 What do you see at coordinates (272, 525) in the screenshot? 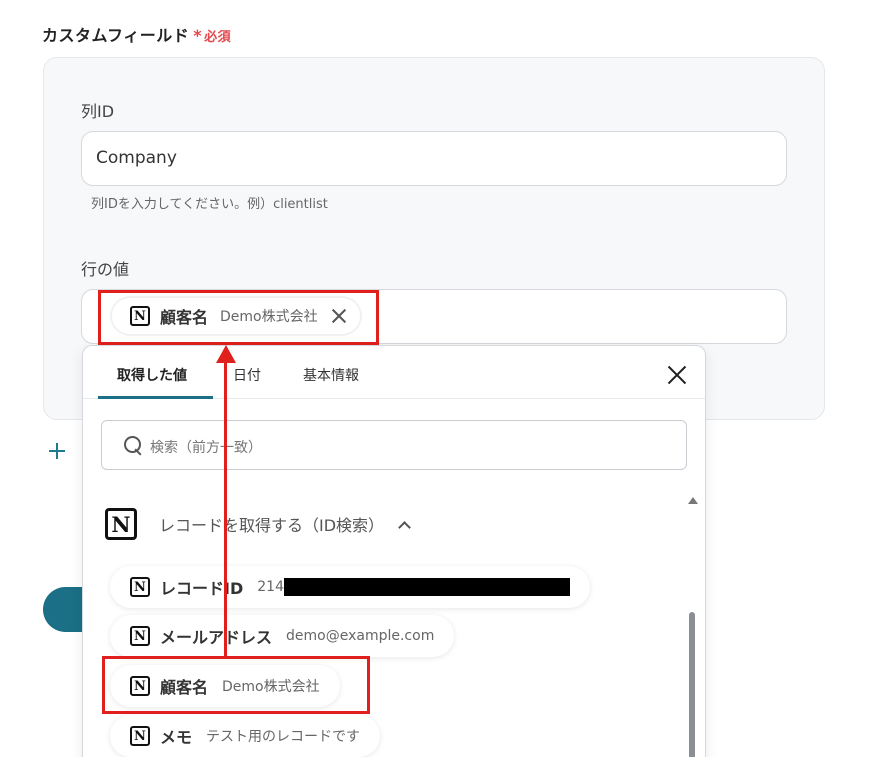
I see `group-label: レコードを取得する（ID検索）` at bounding box center [272, 525].